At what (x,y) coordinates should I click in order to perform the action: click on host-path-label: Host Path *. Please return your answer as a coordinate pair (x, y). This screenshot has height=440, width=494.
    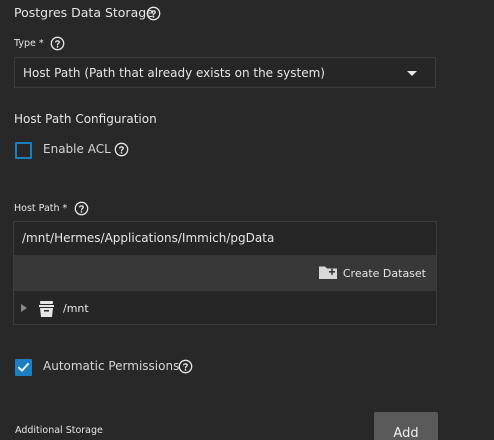
    Looking at the image, I should click on (41, 208).